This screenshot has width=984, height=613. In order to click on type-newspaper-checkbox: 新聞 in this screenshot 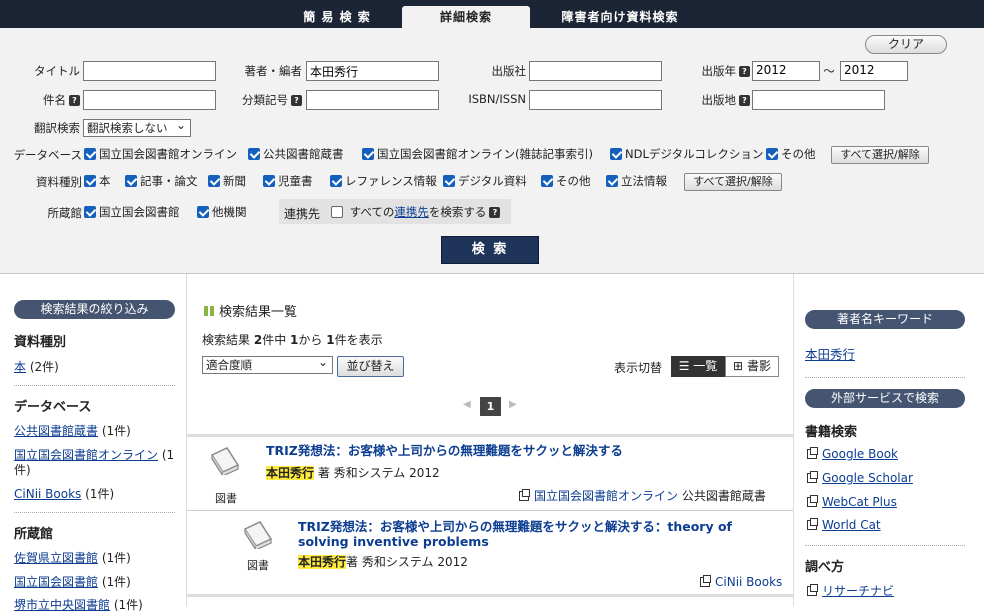, I will do `click(227, 181)`.